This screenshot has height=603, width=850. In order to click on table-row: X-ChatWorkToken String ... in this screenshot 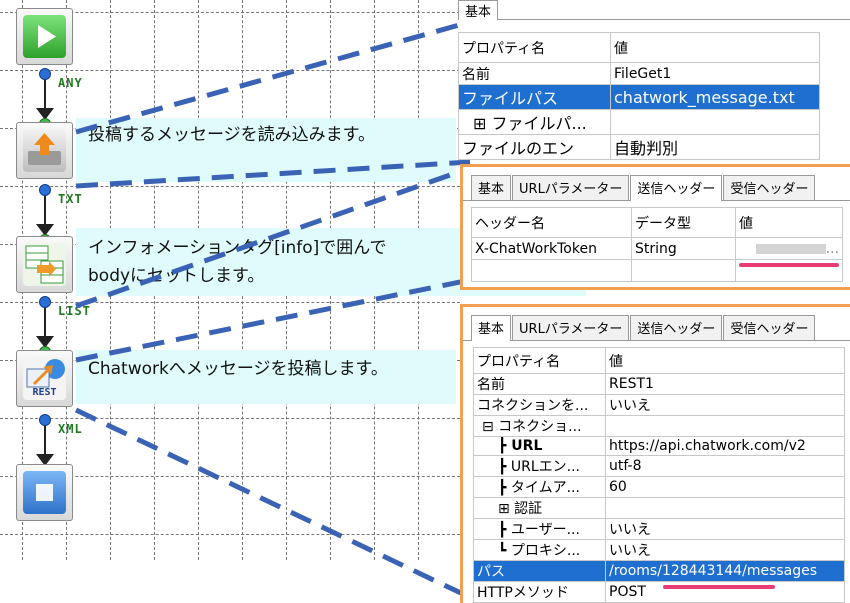, I will do `click(657, 248)`.